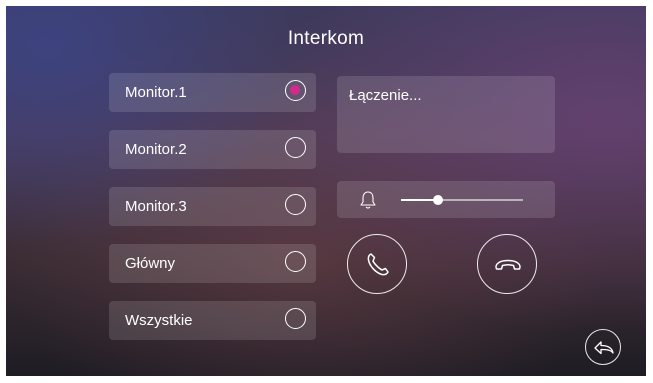 The width and height of the screenshot is (653, 383). Describe the element at coordinates (368, 200) in the screenshot. I see `bell-icon` at that location.